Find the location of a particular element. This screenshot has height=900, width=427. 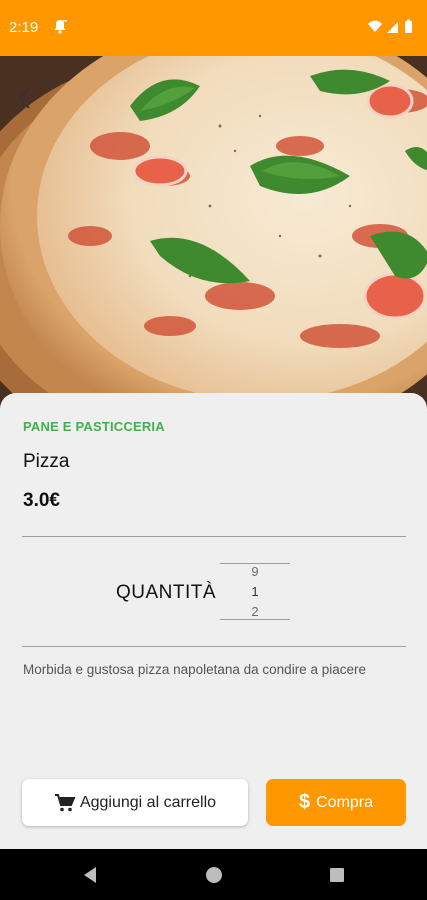

add-to-cart-button: Aggiungi al carrello is located at coordinates (135, 802).